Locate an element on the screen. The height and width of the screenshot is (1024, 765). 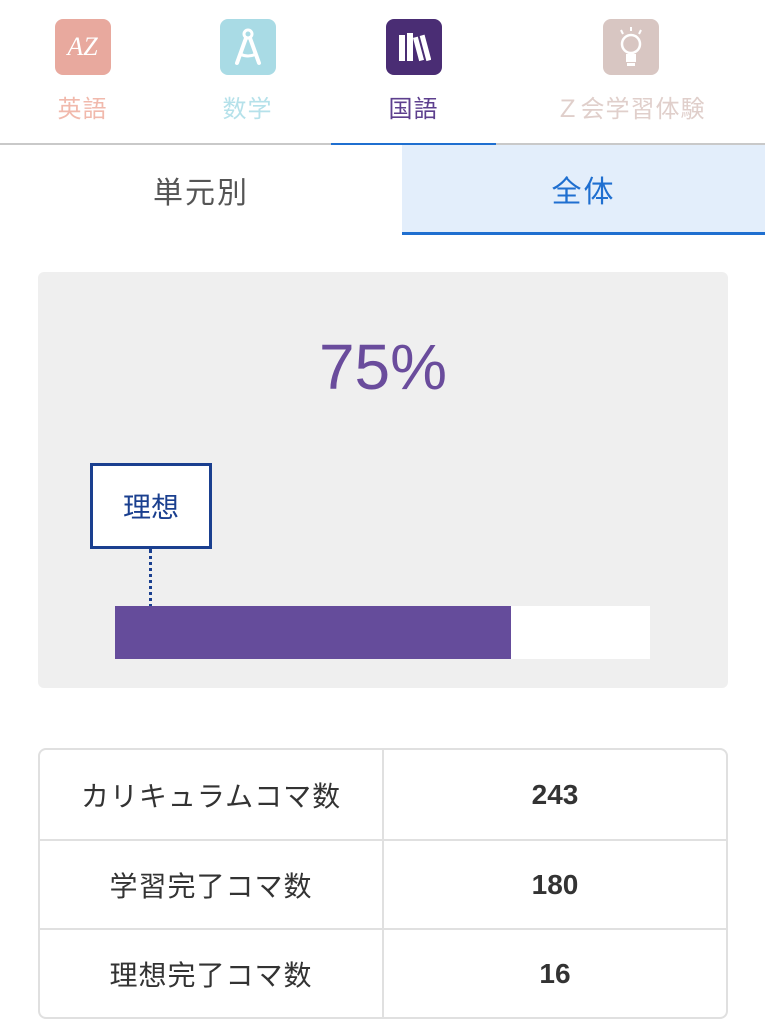
subject-label-english: 英語 is located at coordinates (82, 109).